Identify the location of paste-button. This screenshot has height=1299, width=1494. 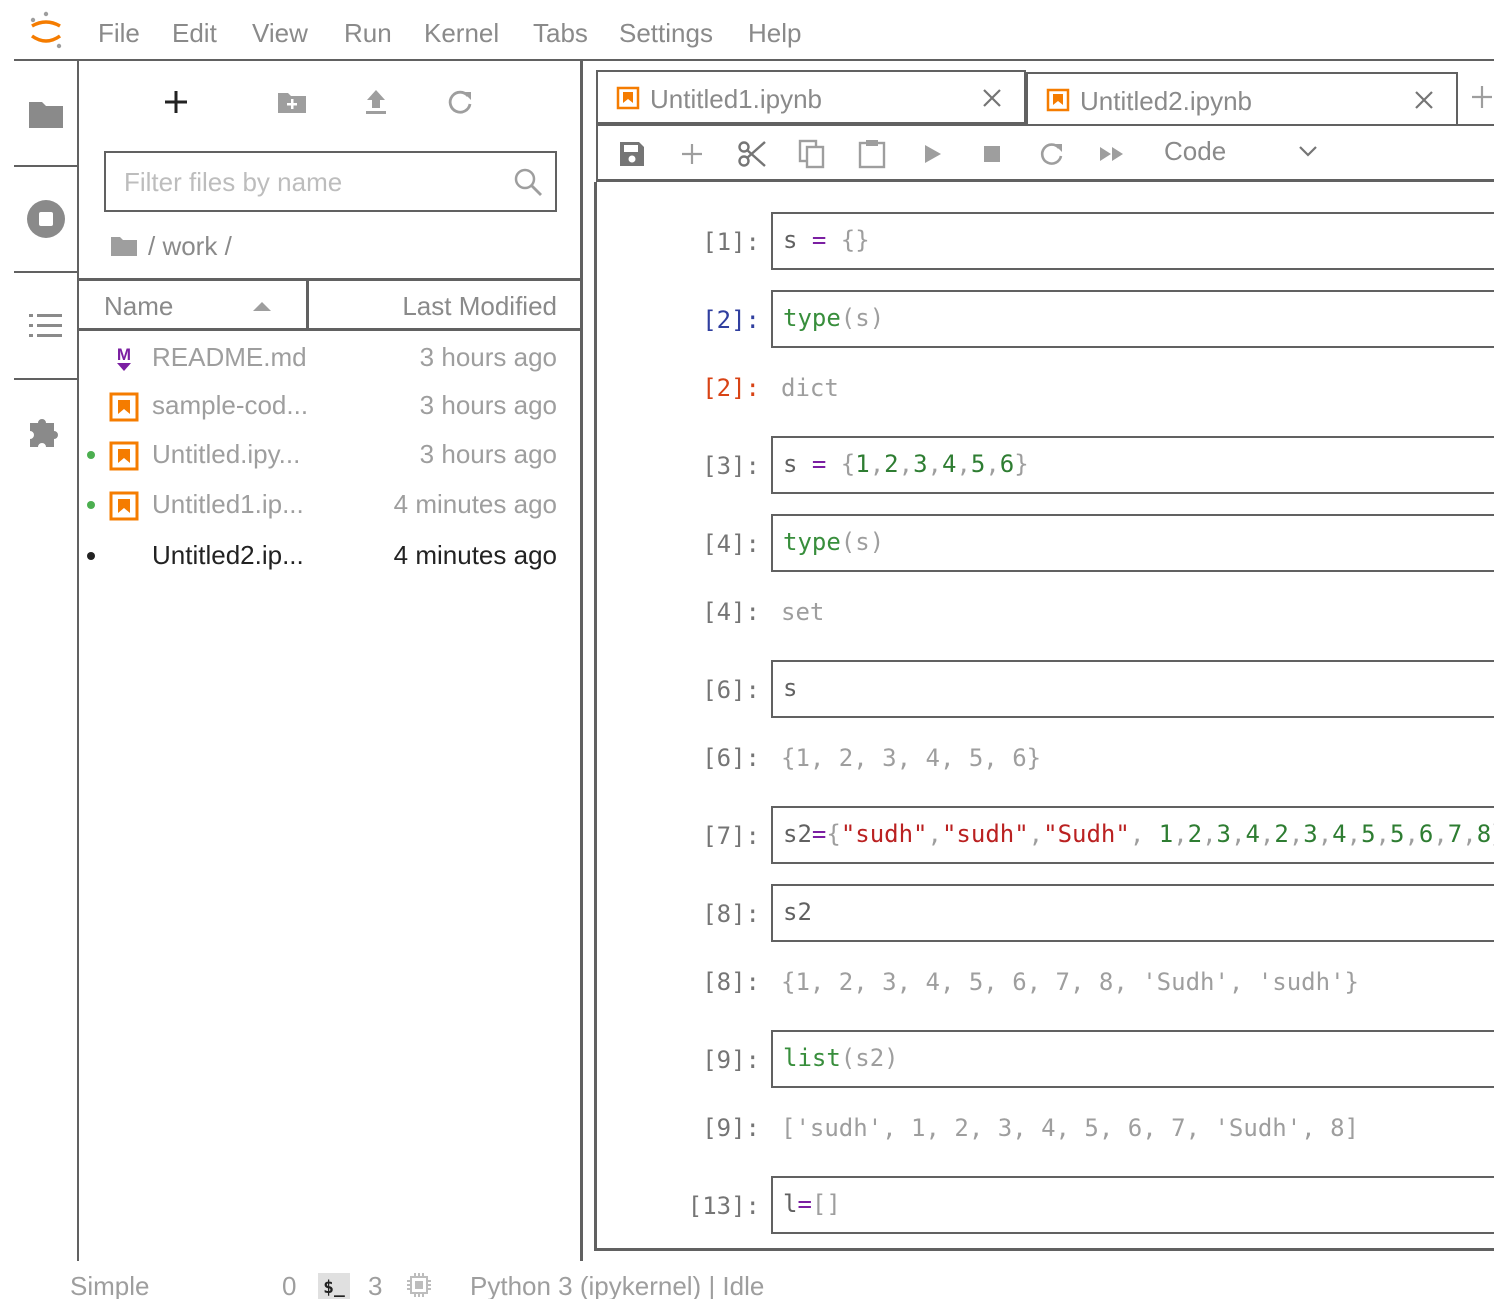
(872, 154).